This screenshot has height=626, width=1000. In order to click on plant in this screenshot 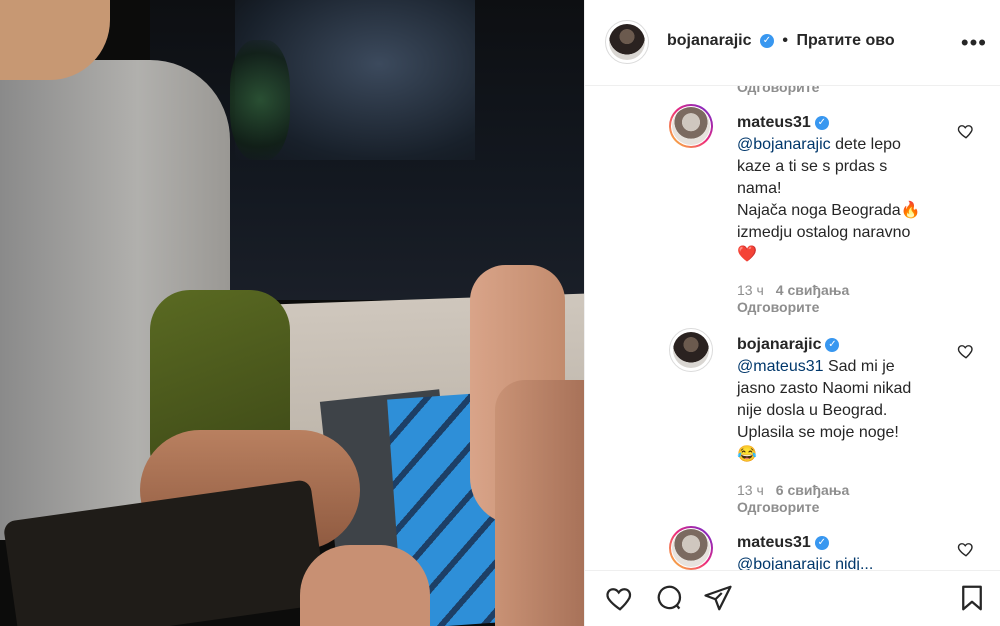, I will do `click(260, 100)`.